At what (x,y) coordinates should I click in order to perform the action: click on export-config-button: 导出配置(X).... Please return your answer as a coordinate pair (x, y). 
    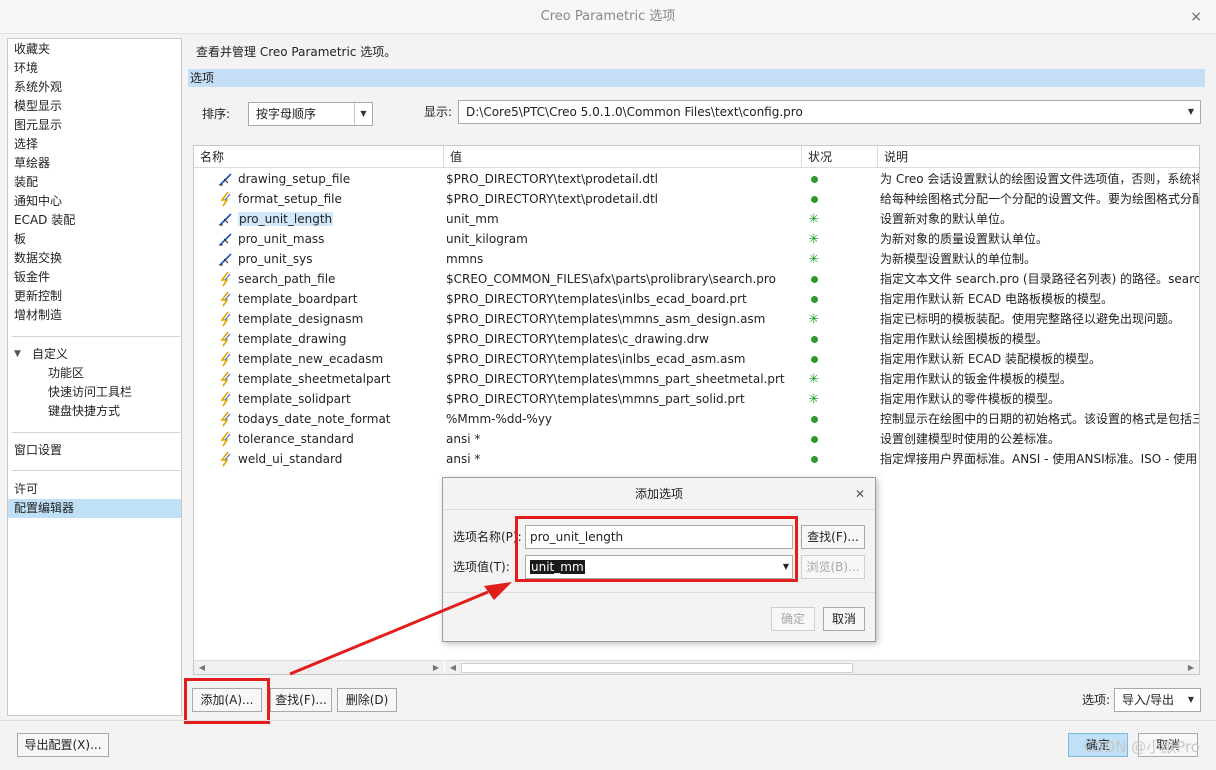
    Looking at the image, I should click on (63, 745).